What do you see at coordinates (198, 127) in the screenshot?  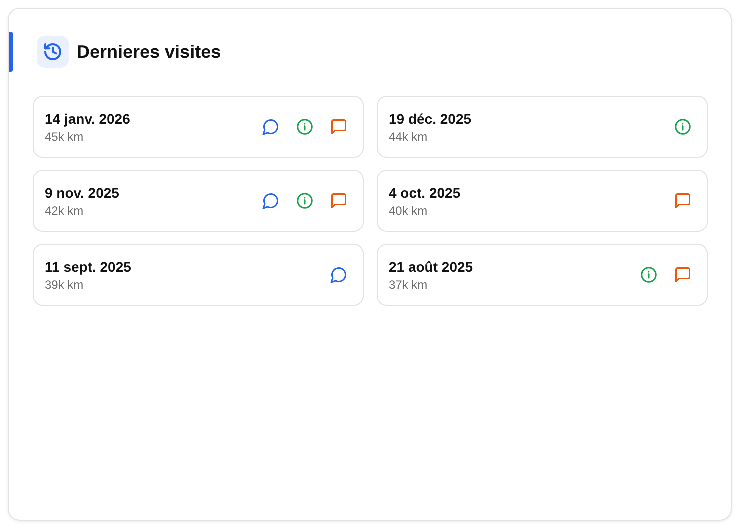 I see `visit-card: 14 janv. 2026 45k km` at bounding box center [198, 127].